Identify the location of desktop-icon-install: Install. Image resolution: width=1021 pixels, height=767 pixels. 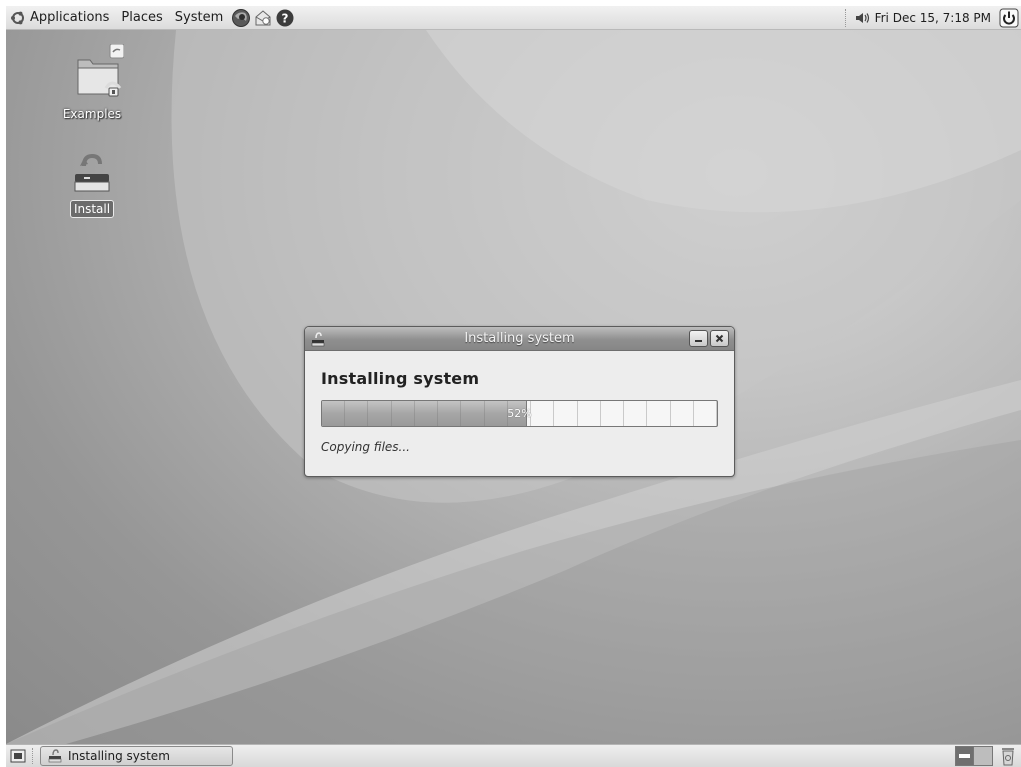
(92, 184).